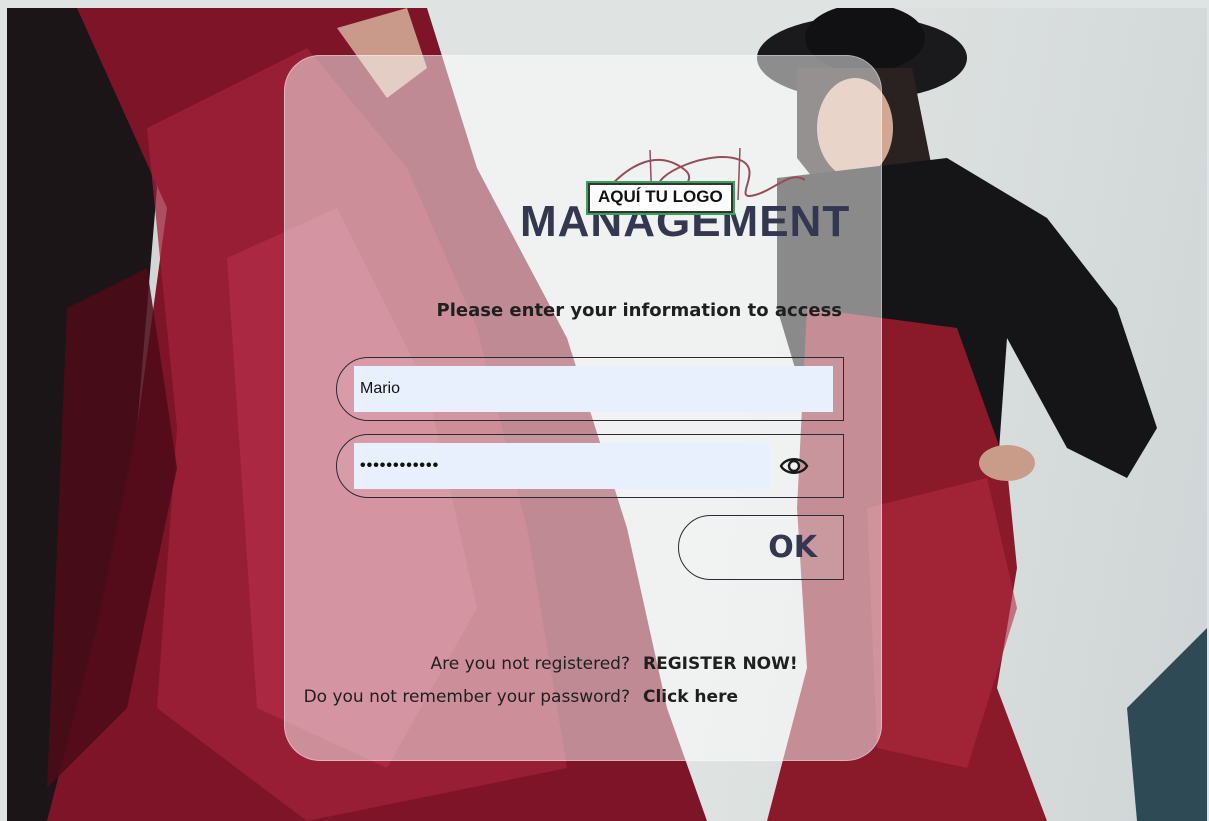 Image resolution: width=1209 pixels, height=821 pixels. I want to click on ok-button: OK, so click(761, 547).